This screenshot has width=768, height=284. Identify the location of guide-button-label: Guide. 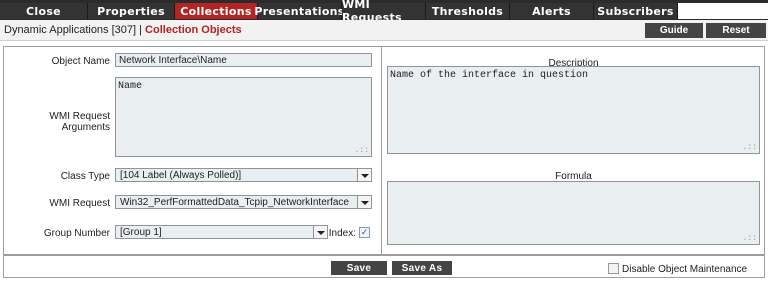
(674, 30).